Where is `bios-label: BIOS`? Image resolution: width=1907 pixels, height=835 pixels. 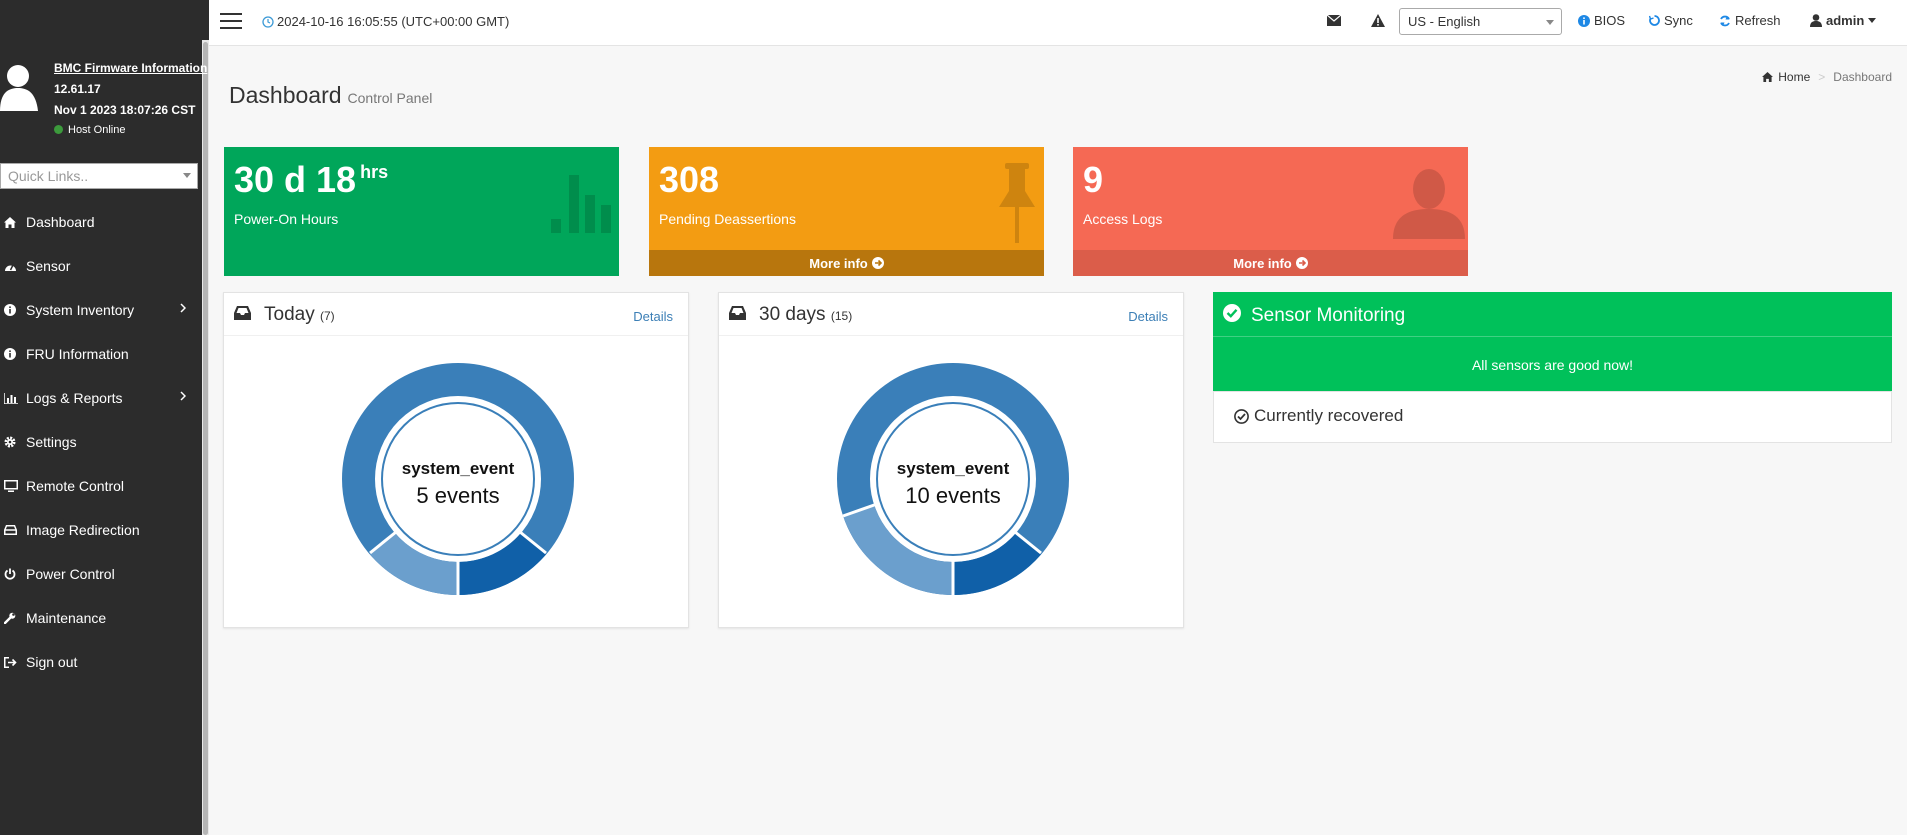 bios-label: BIOS is located at coordinates (1610, 20).